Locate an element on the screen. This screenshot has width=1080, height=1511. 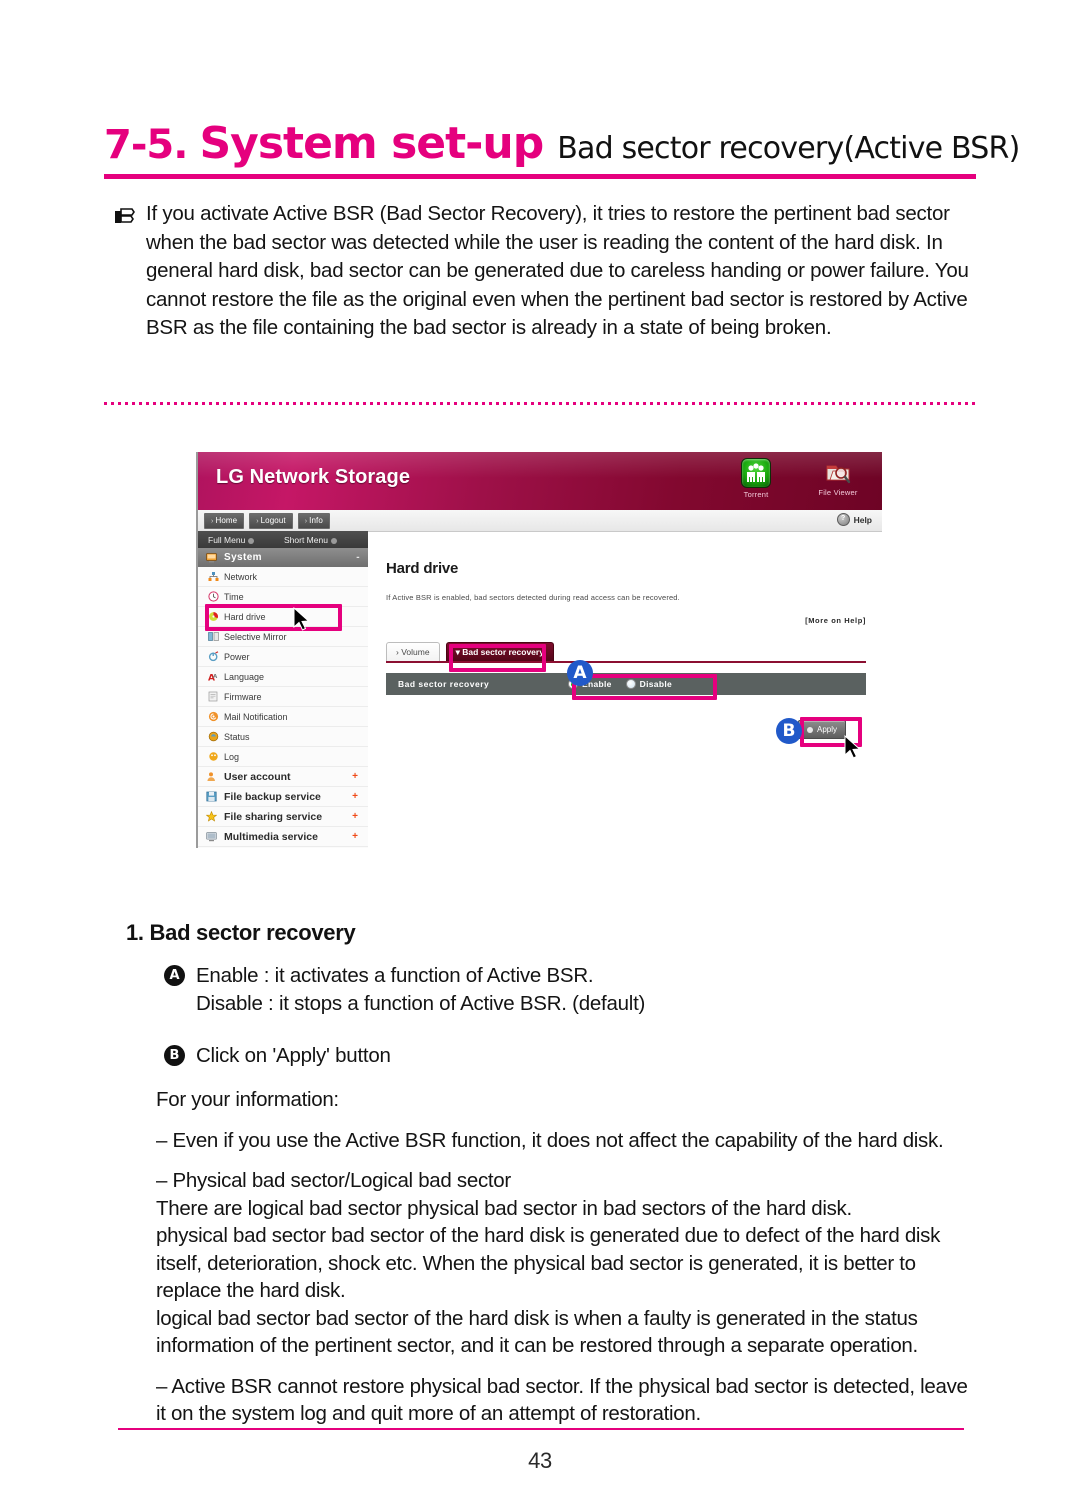
menu-mode-strip: Full Menu Short Menu is located at coordinates (283, 539).